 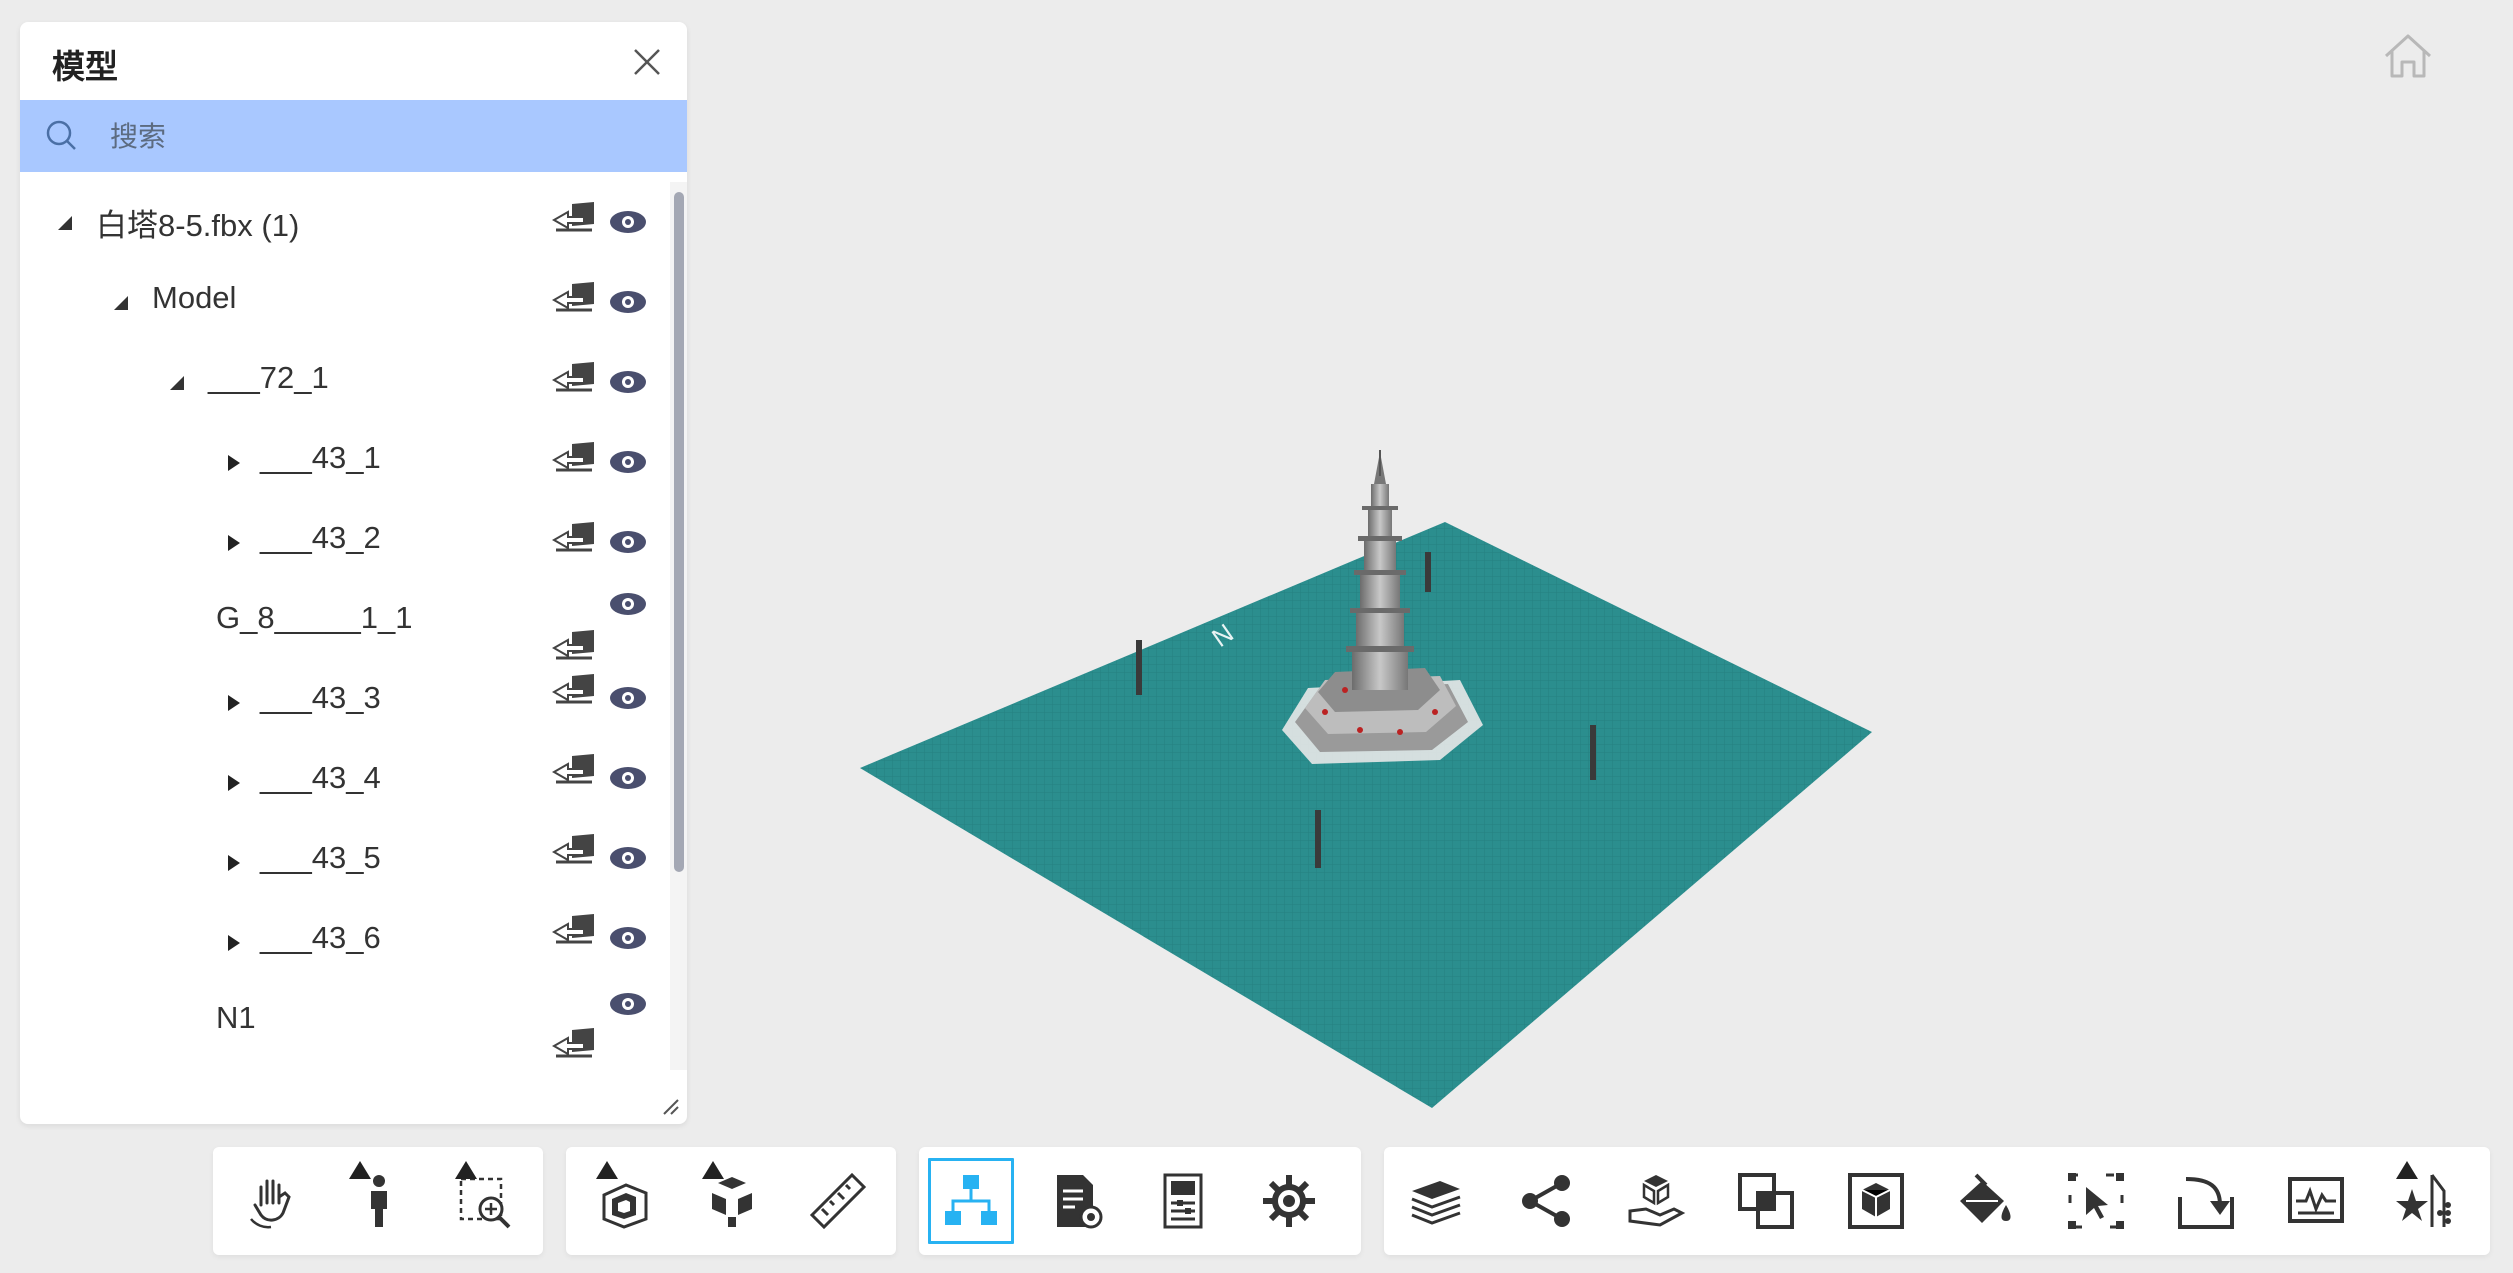 I want to click on cube-view-button, so click(x=1876, y=1201).